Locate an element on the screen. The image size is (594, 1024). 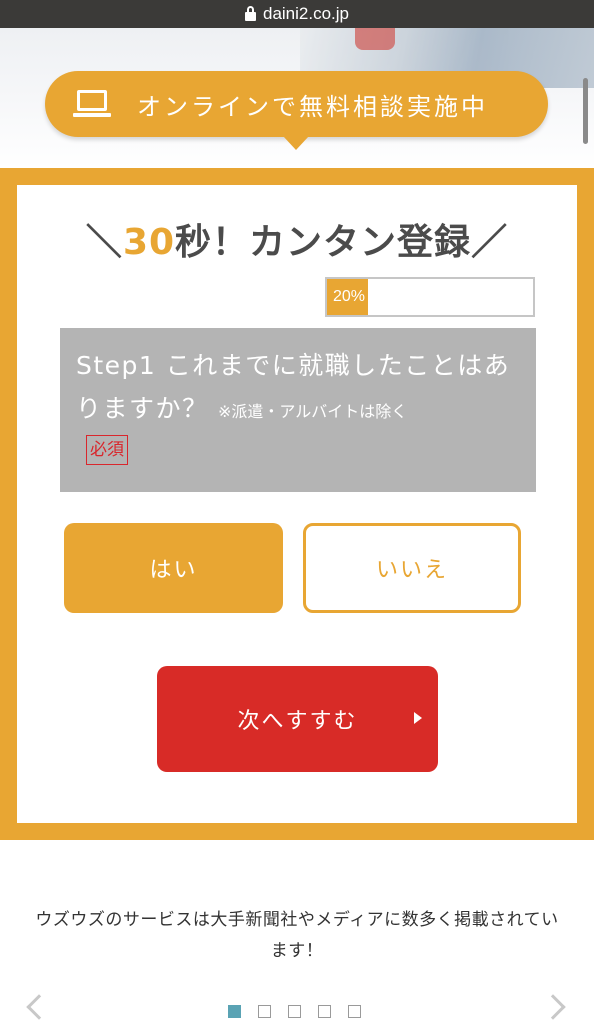
yes-button: はい is located at coordinates (173, 568).